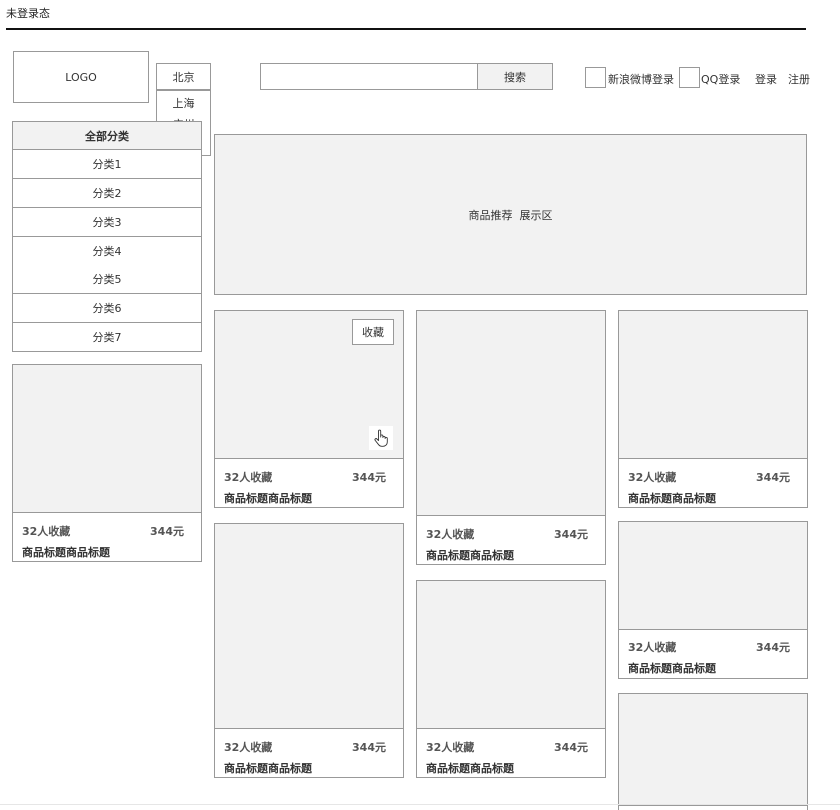 The width and height of the screenshot is (840, 810). I want to click on city-option-shanghai: 上海, so click(183, 103).